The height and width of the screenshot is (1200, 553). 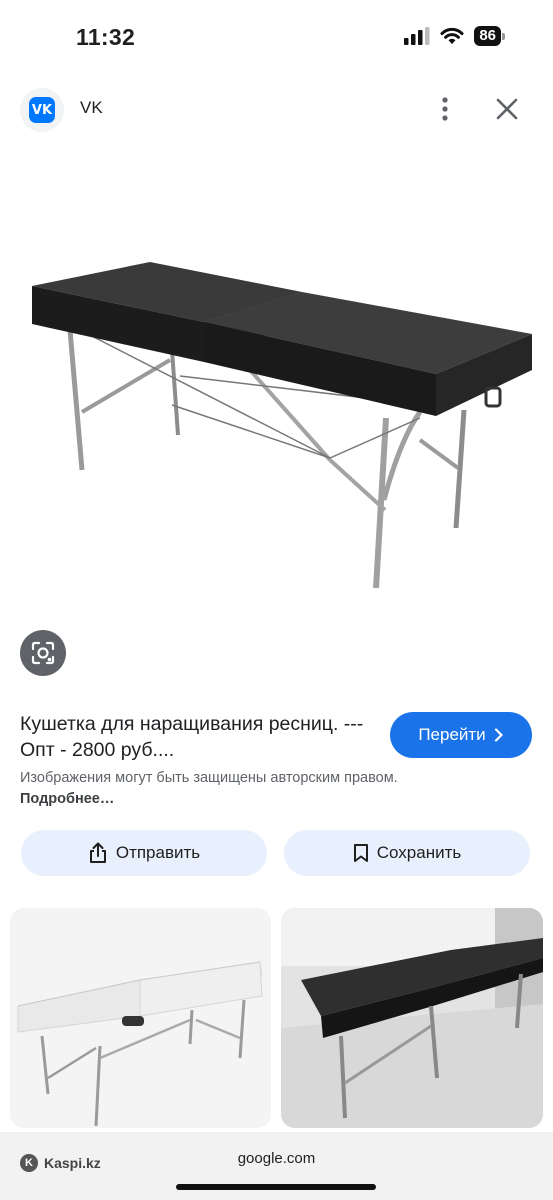 I want to click on goto-button: Перейти, so click(x=461, y=735).